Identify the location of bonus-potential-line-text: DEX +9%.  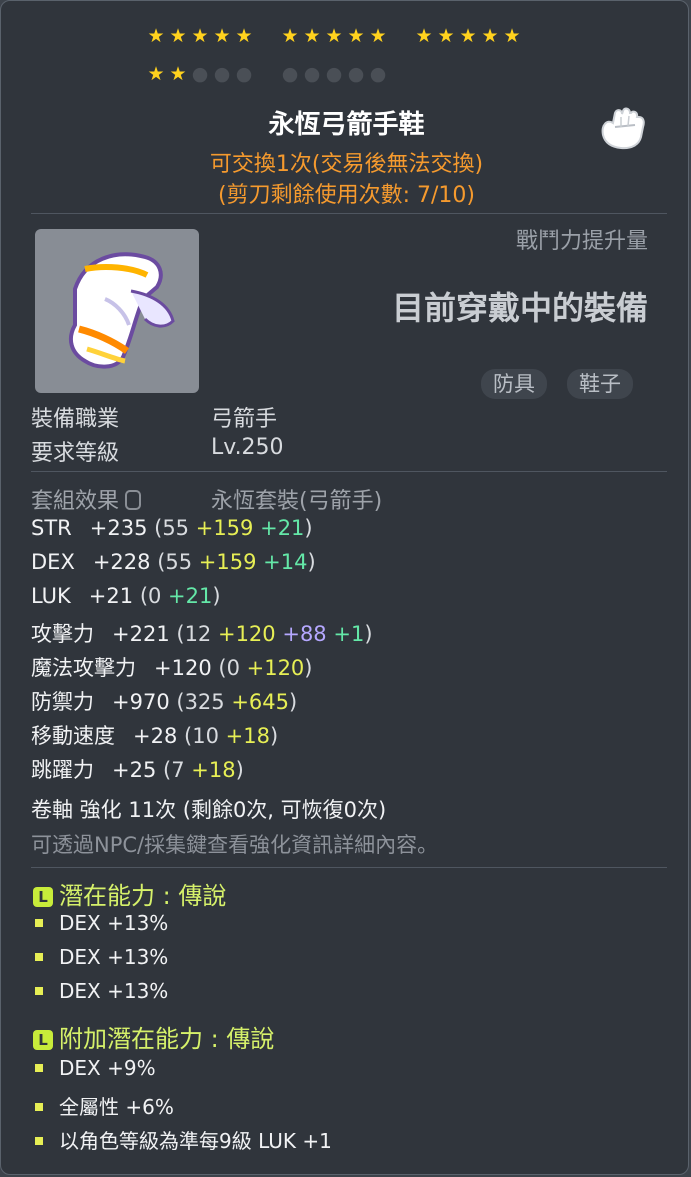
(107, 1068).